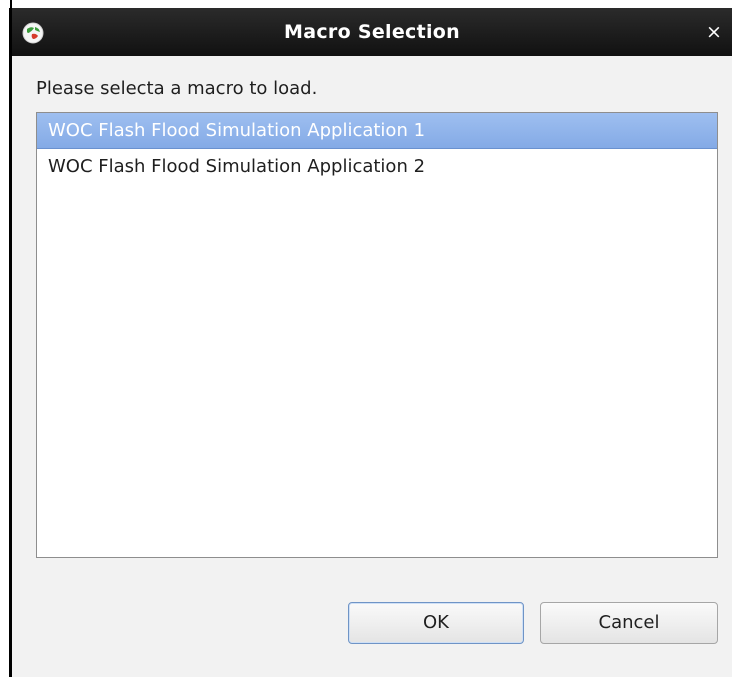 This screenshot has width=732, height=677. What do you see at coordinates (714, 32) in the screenshot?
I see `close-icon: ×` at bounding box center [714, 32].